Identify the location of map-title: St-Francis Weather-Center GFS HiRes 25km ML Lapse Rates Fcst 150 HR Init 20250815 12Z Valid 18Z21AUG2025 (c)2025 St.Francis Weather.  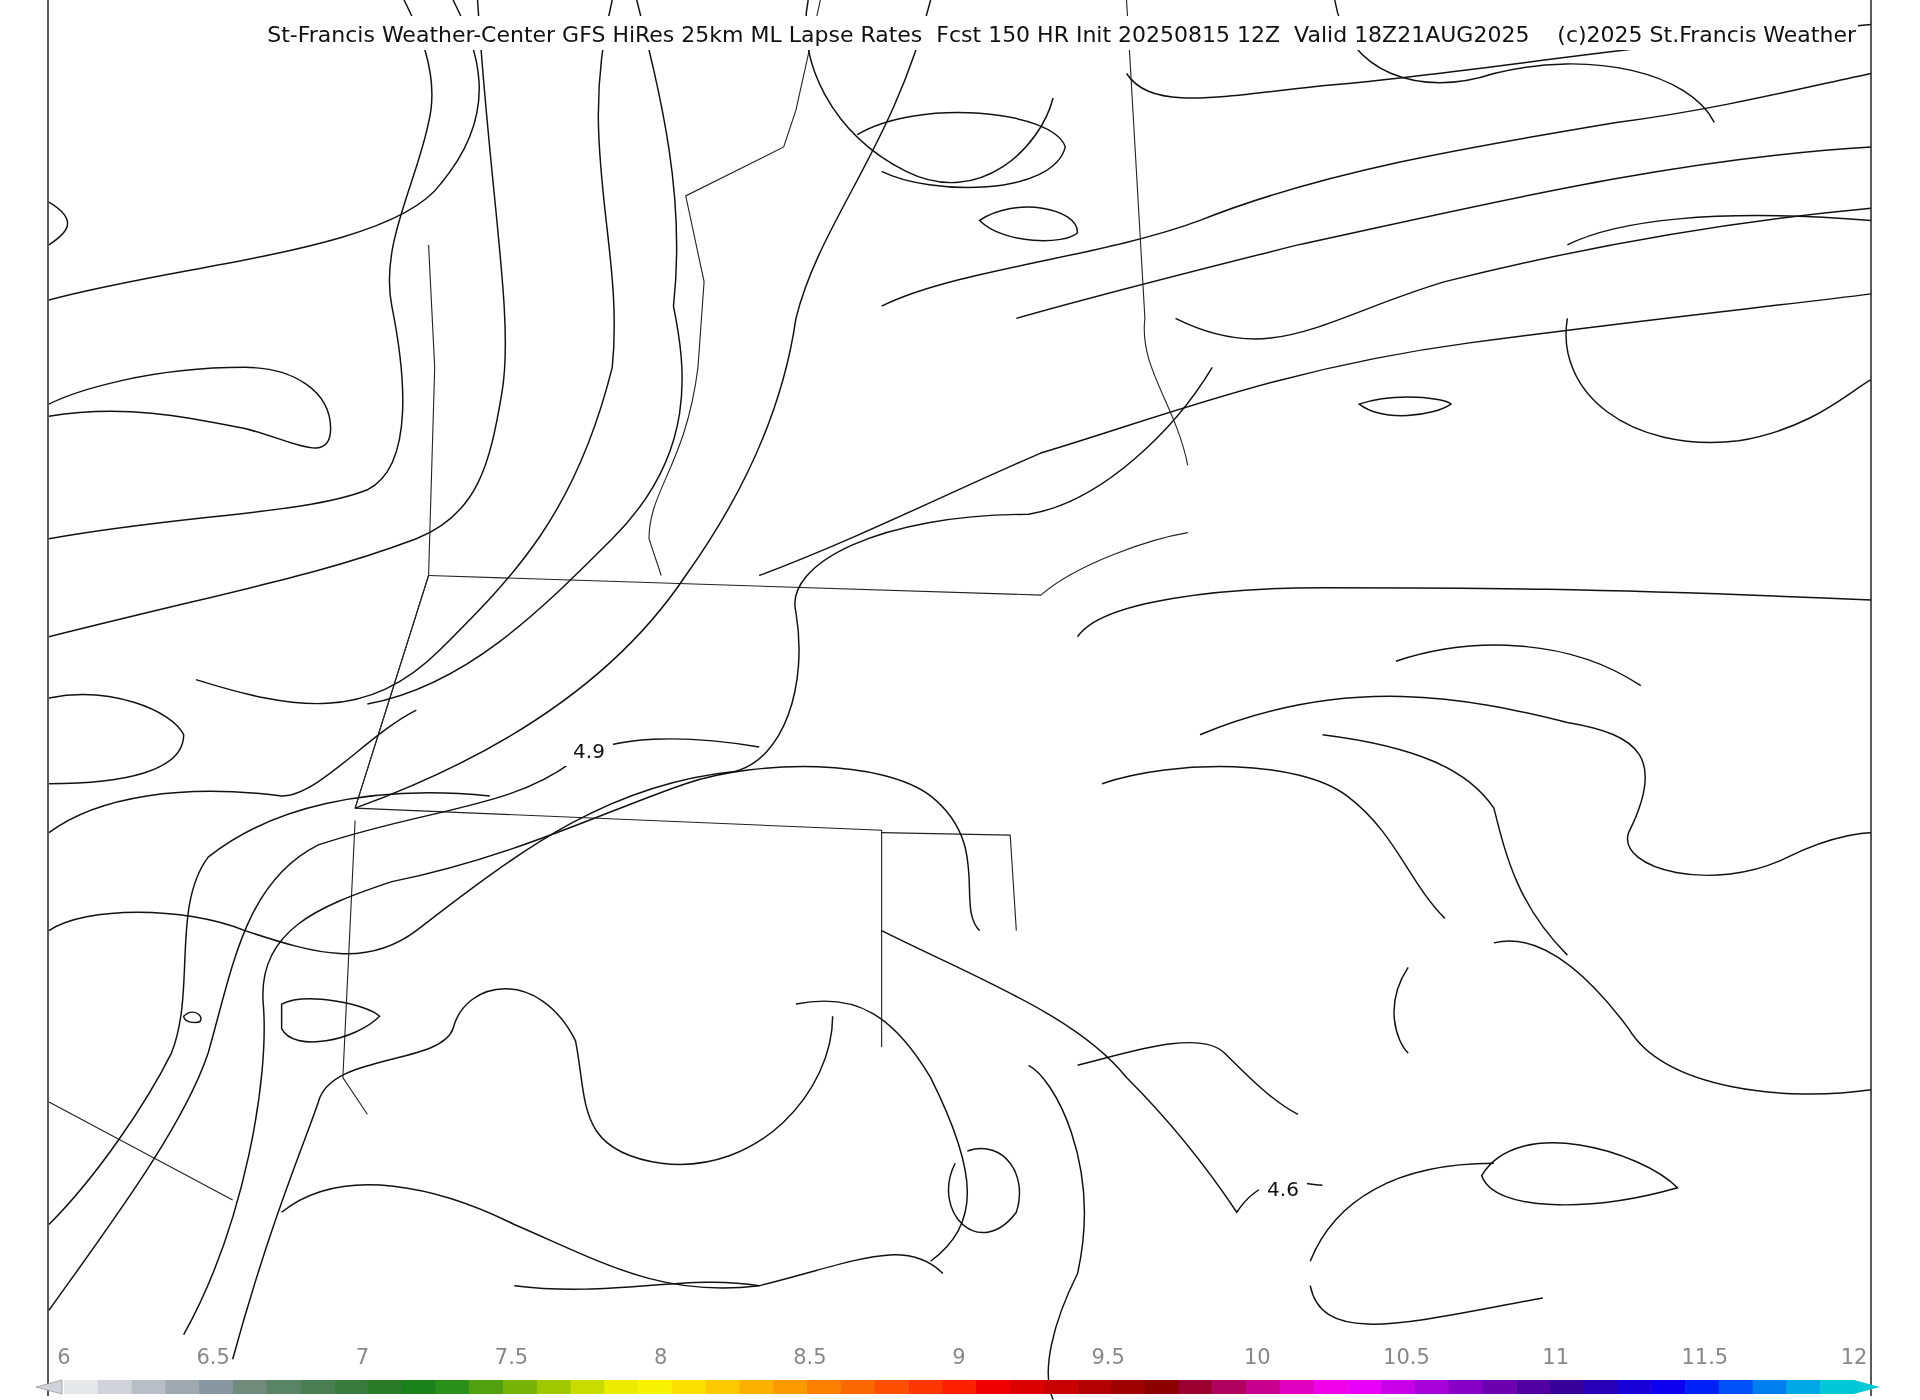
(1061, 34).